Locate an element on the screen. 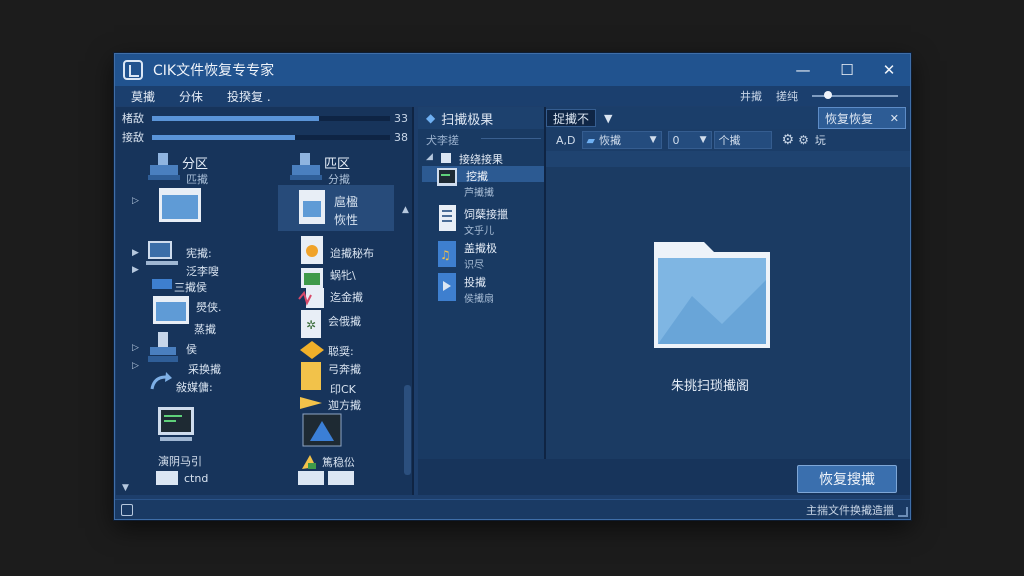 This screenshot has height=576, width=1024. filter-size-value: 0 is located at coordinates (676, 140).